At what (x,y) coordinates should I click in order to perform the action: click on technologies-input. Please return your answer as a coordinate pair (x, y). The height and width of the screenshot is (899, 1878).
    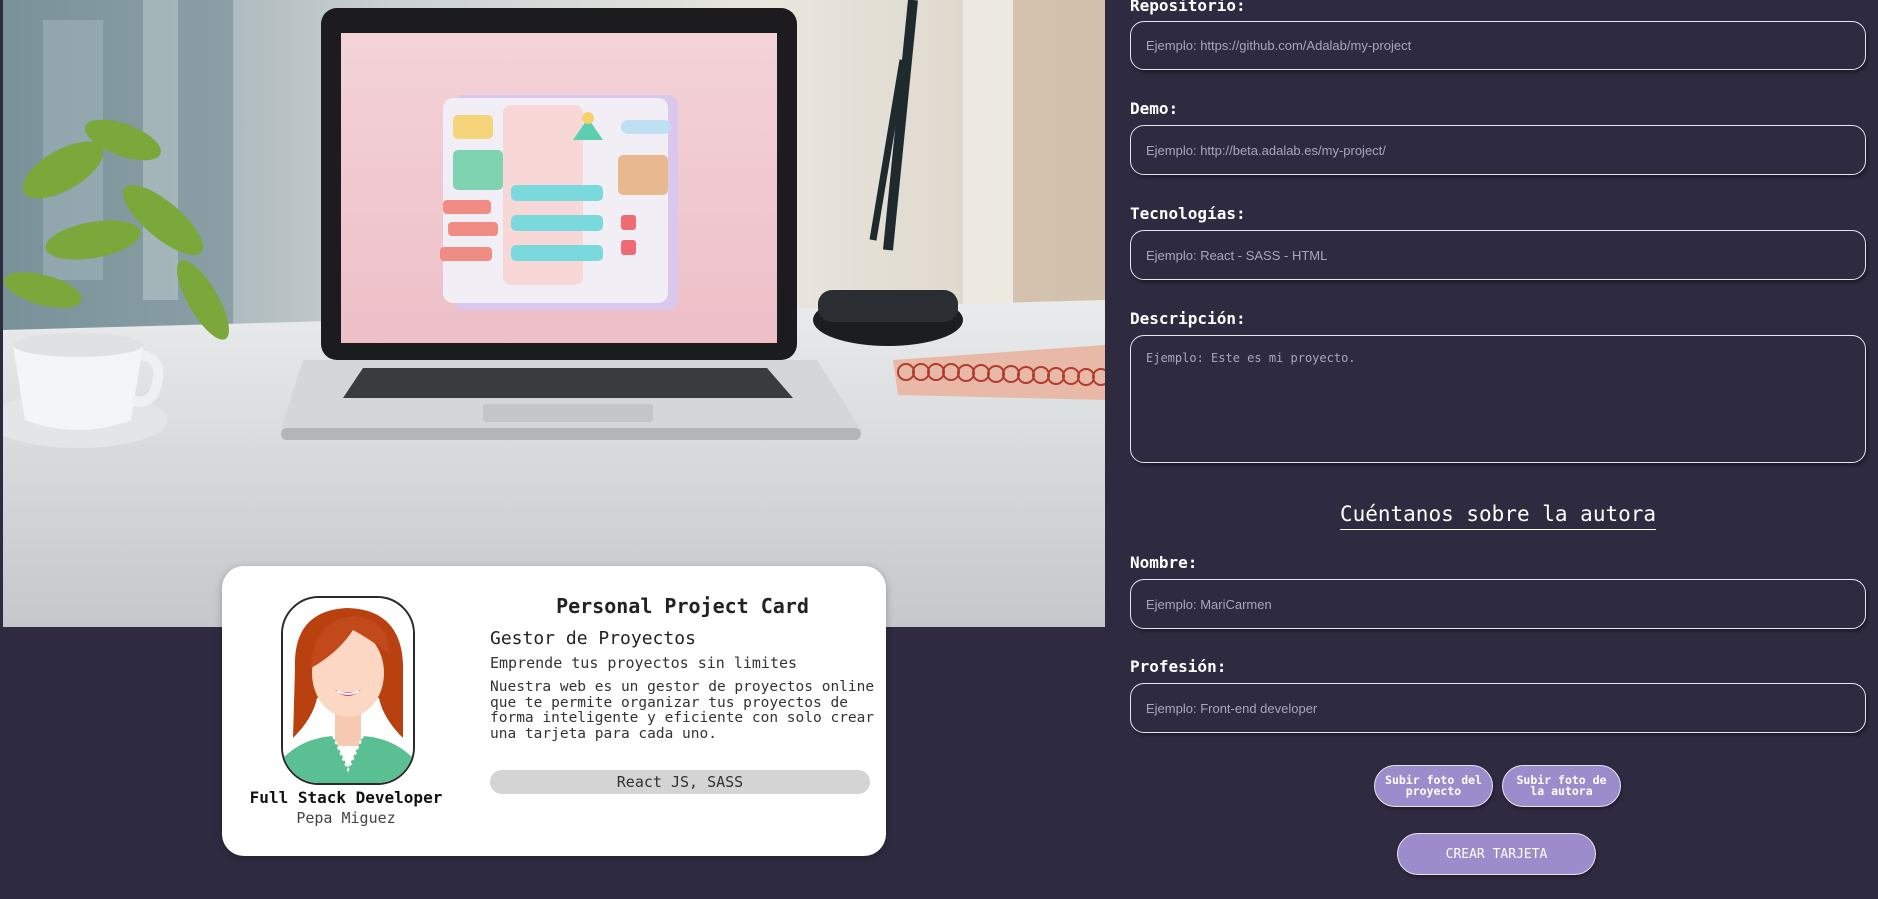
    Looking at the image, I should click on (1498, 255).